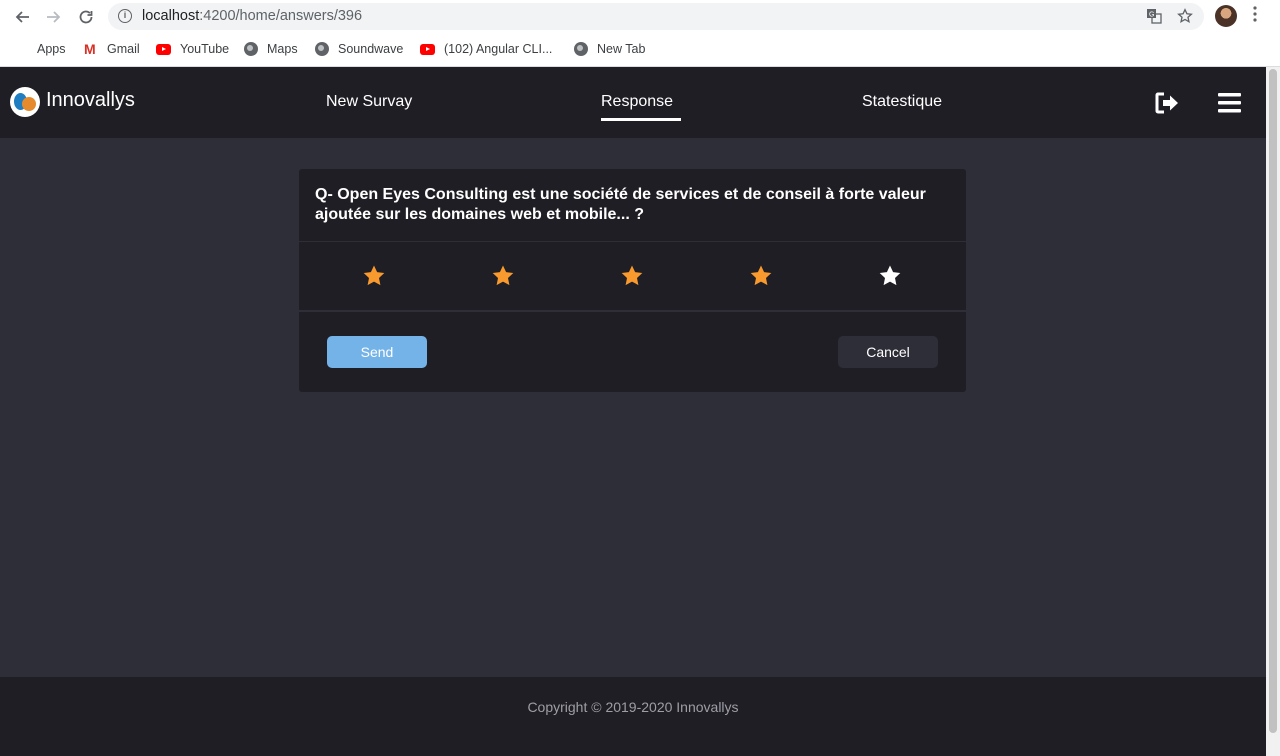 Image resolution: width=1280 pixels, height=756 pixels. I want to click on nav-statestique: Statestique, so click(902, 102).